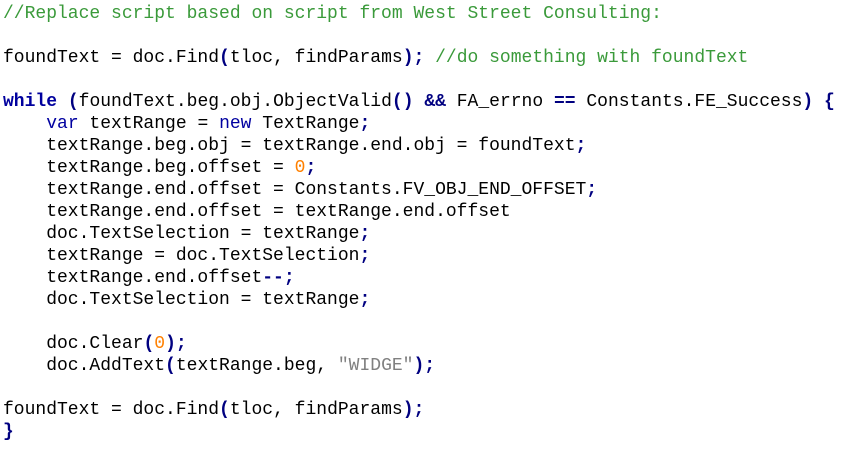 The image size is (852, 449). I want to click on code-text: foundText.beg.obj.ObjectValid, so click(235, 102).